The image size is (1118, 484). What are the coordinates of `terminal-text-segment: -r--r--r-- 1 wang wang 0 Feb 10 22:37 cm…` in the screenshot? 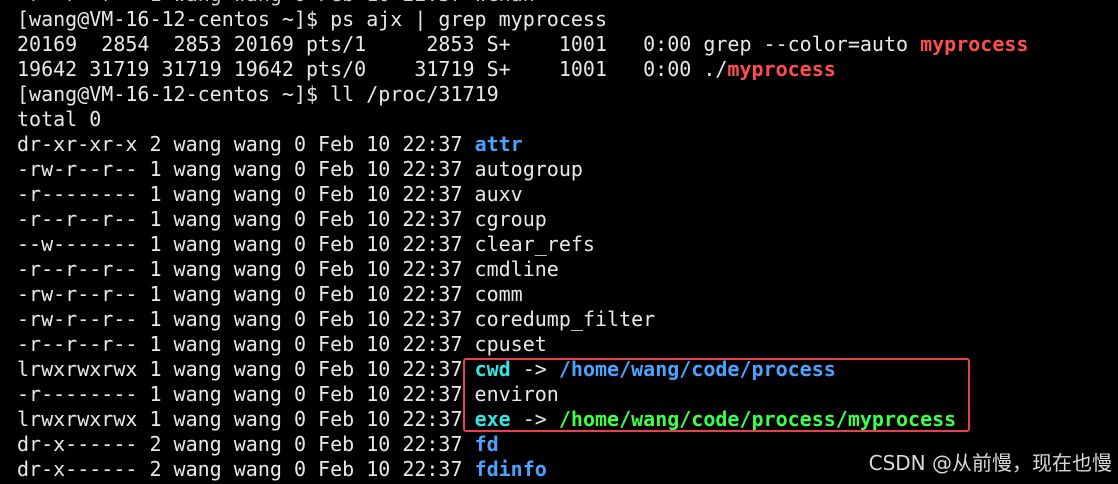 It's located at (288, 269).